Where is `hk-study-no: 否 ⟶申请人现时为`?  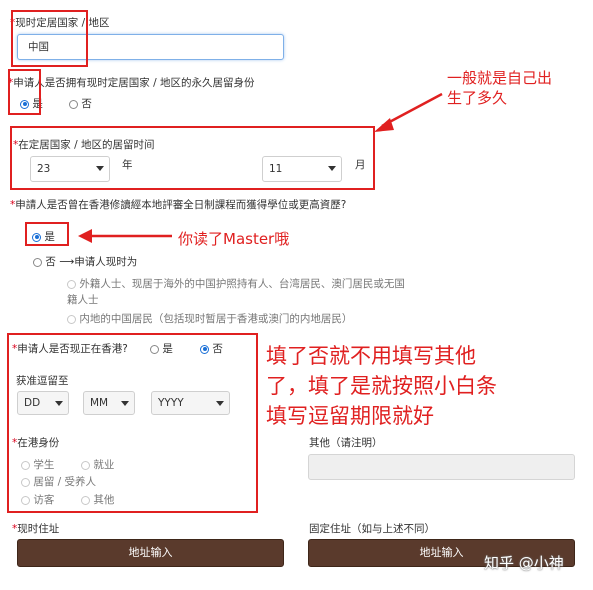 hk-study-no: 否 ⟶申请人现时为 is located at coordinates (85, 261).